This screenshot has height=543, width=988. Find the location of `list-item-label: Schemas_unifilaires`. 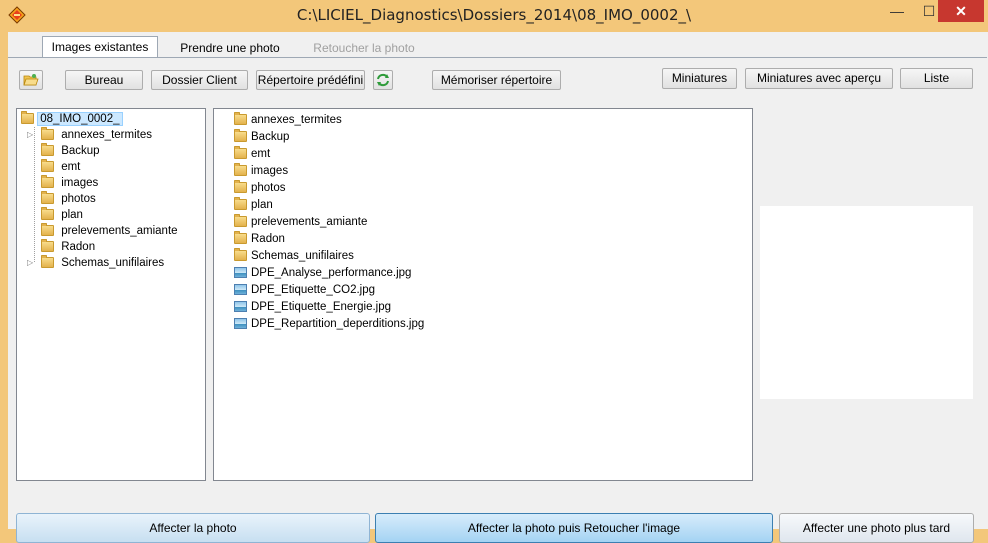

list-item-label: Schemas_unifilaires is located at coordinates (302, 256).